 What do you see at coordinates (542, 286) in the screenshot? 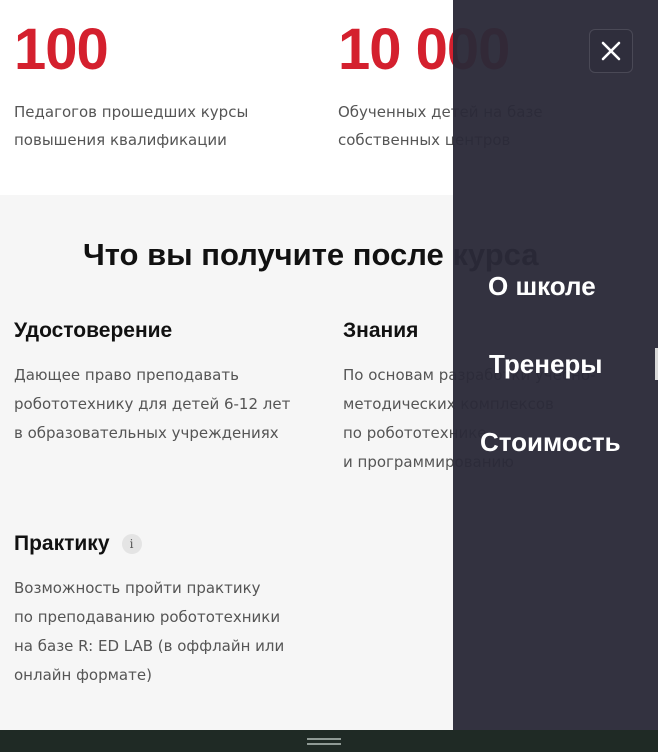
I see `menu-item-about: О школе` at bounding box center [542, 286].